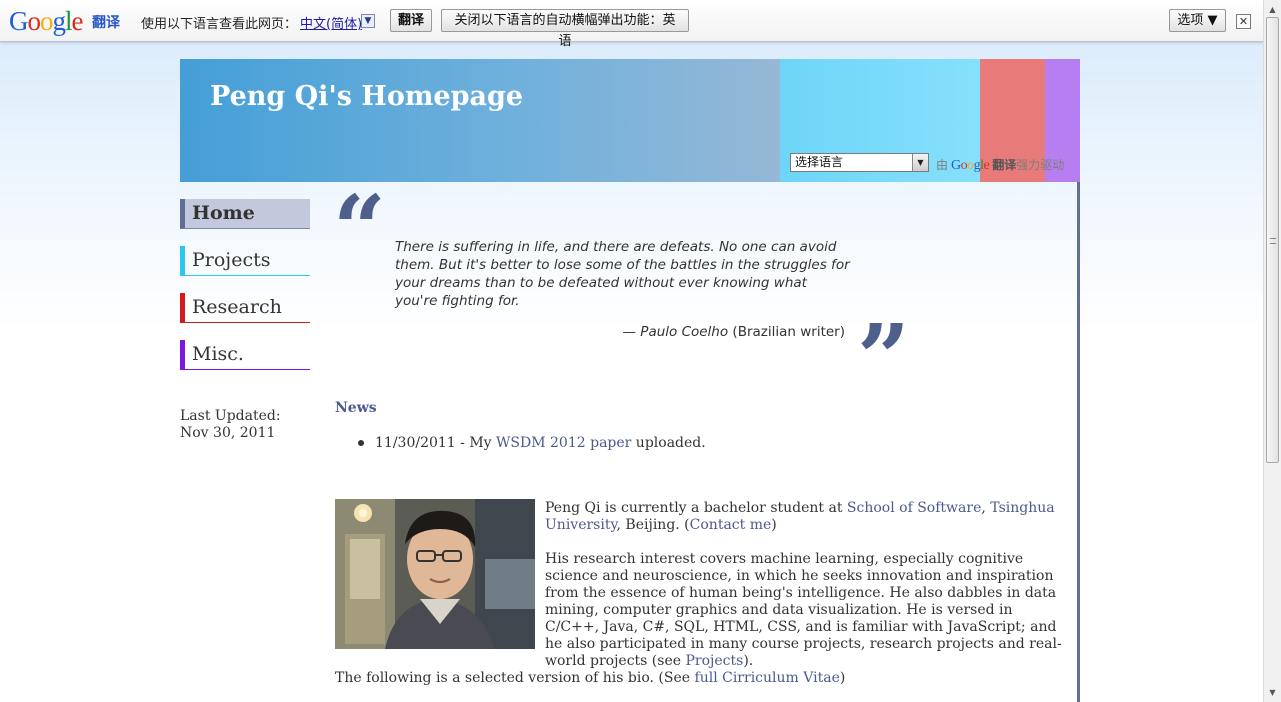 The height and width of the screenshot is (702, 1281). I want to click on contact-me-link: Contact me, so click(731, 525).